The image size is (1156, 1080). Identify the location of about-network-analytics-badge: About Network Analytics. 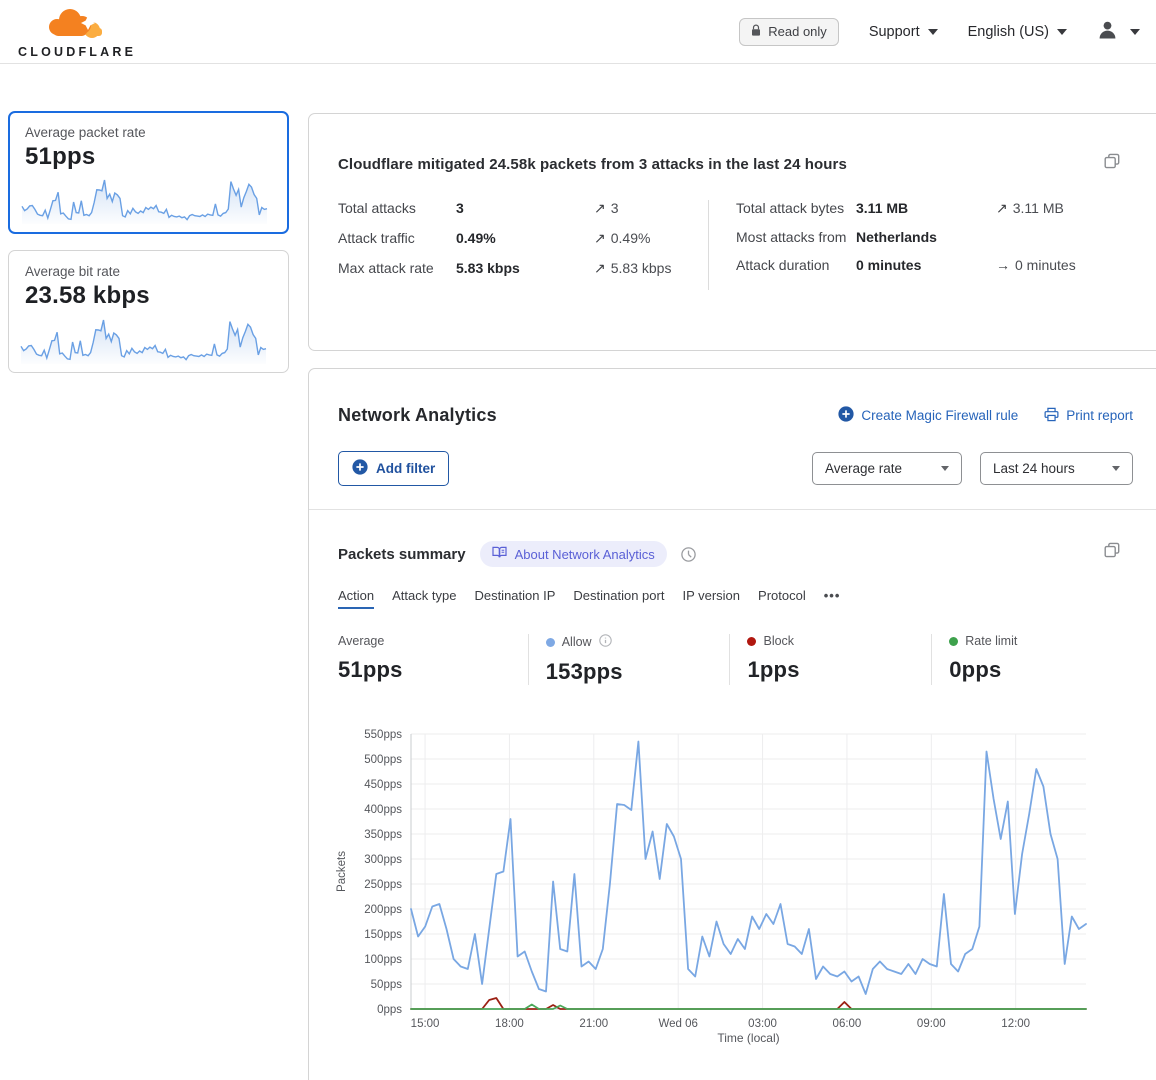
(573, 554).